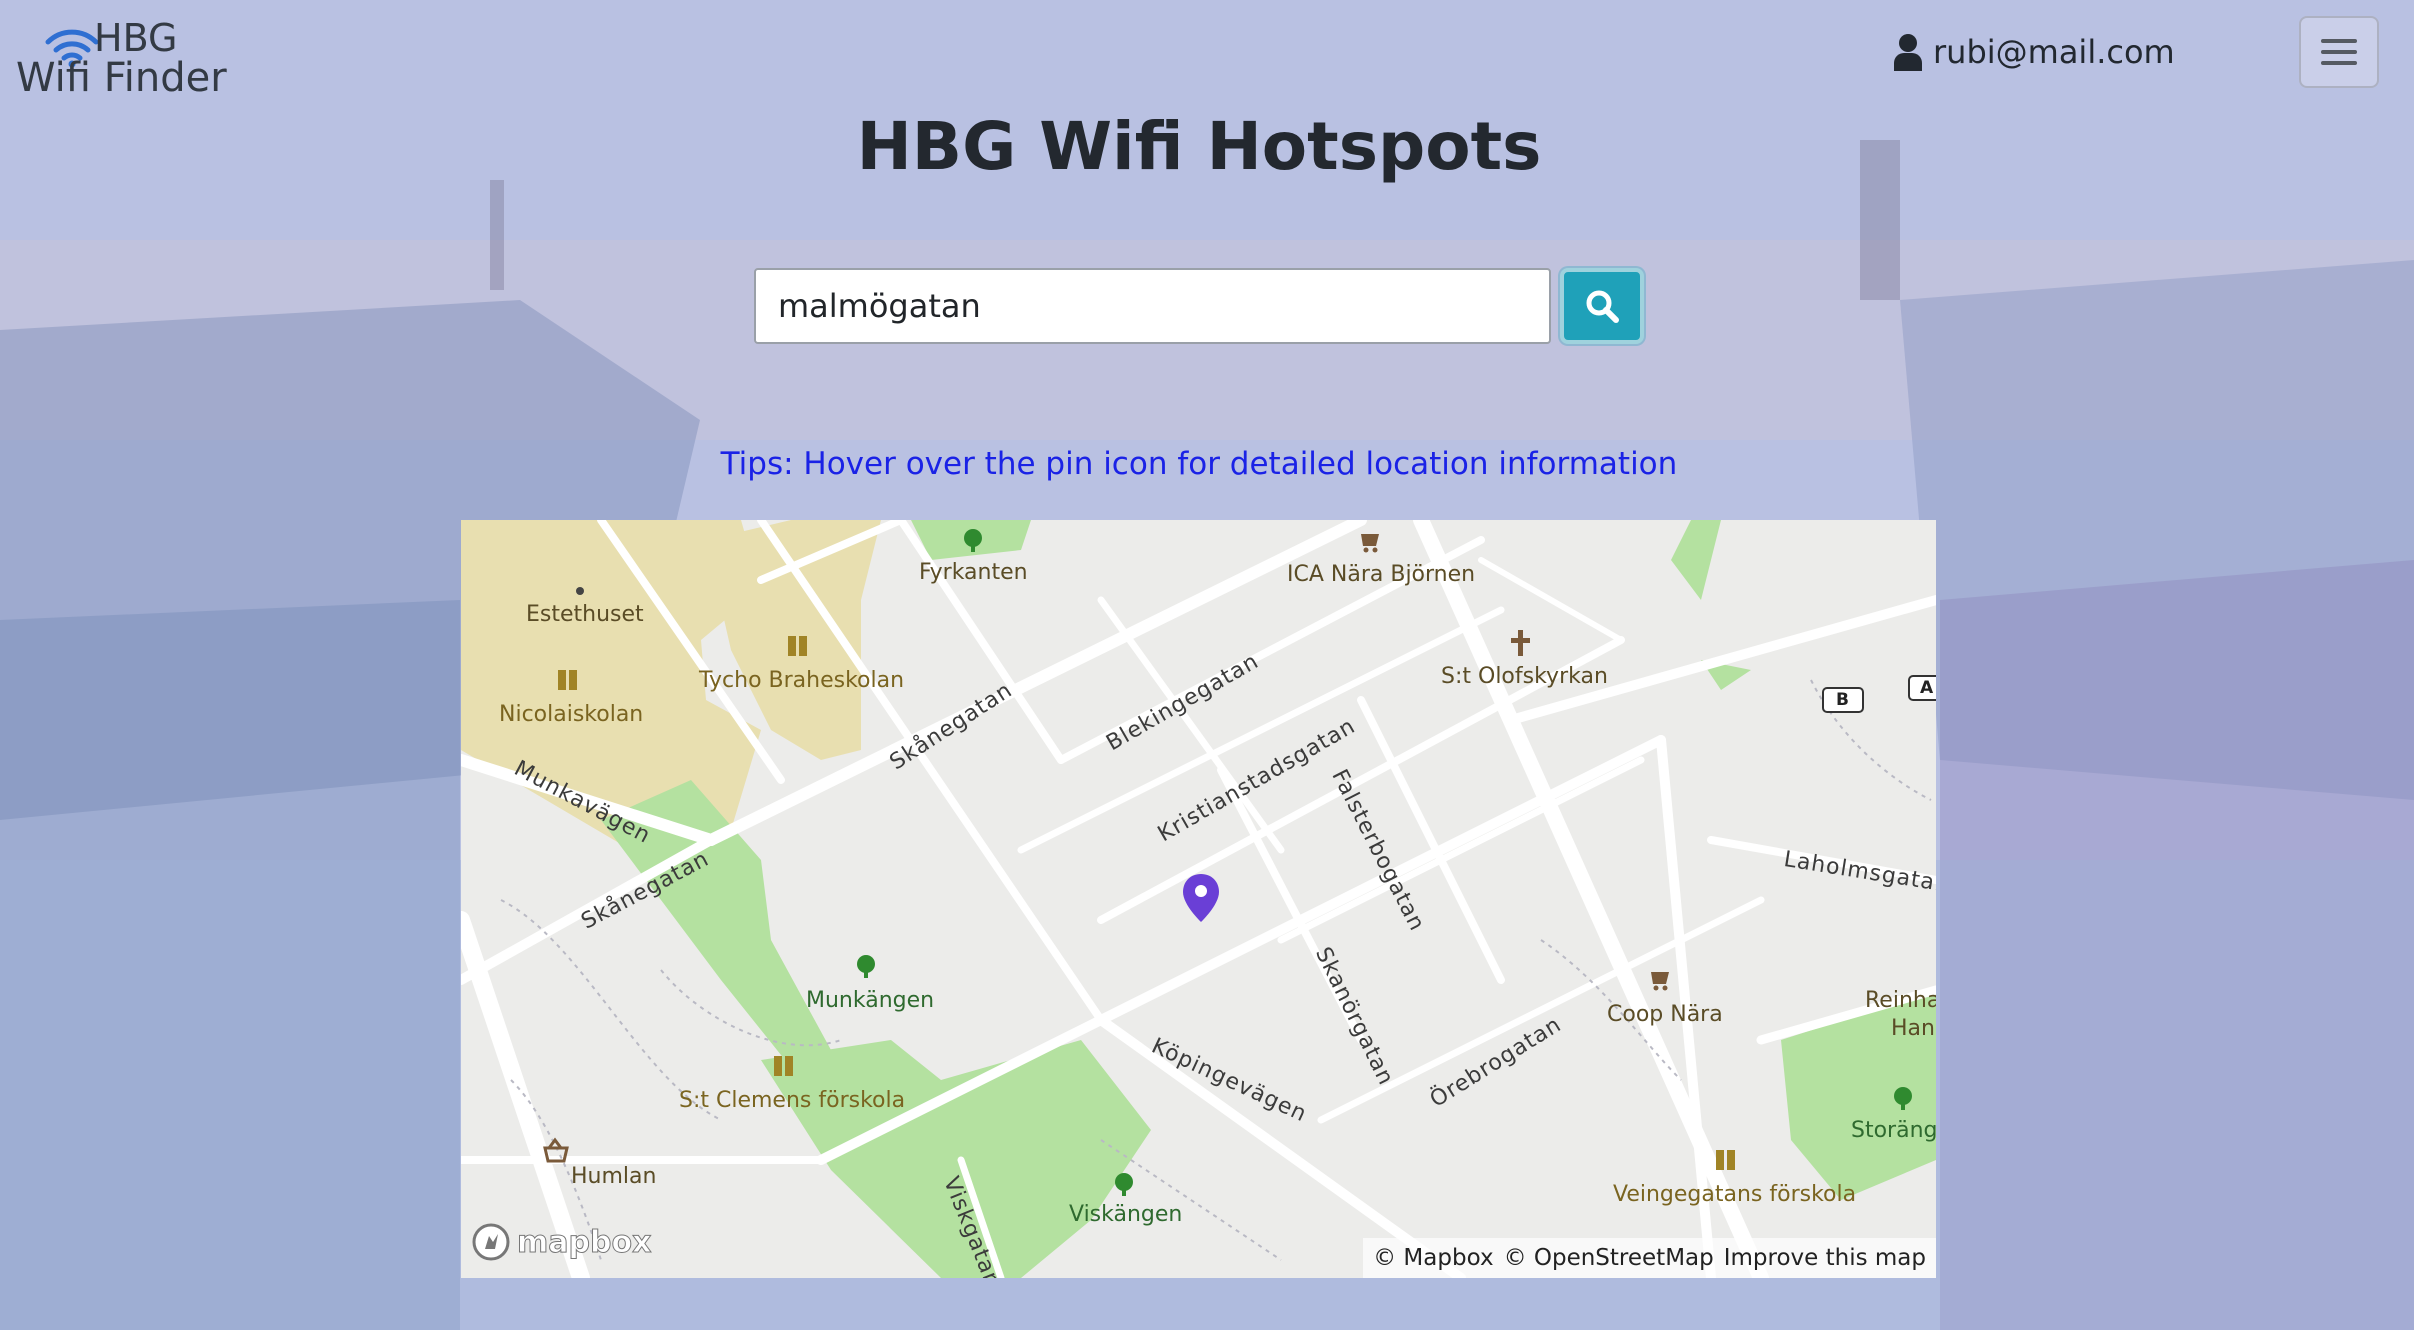 The height and width of the screenshot is (1330, 2414). What do you see at coordinates (1900, 1000) in the screenshot?
I see `map-label-reinha: Reinha` at bounding box center [1900, 1000].